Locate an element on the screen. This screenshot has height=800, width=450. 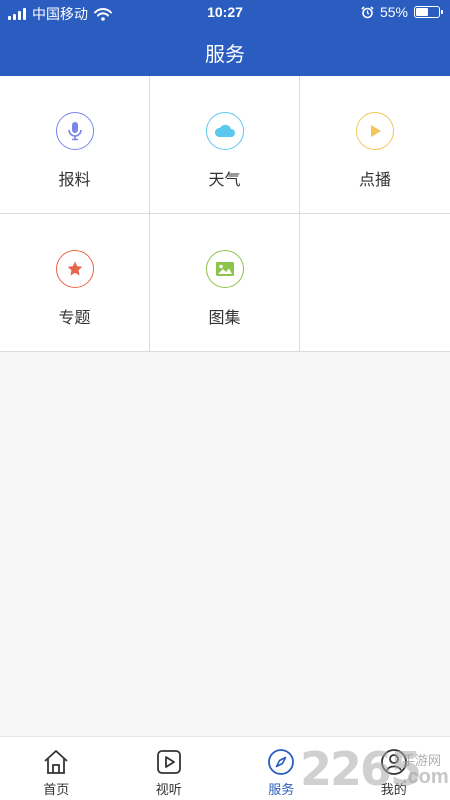
service-label: 专题 is located at coordinates (74, 318).